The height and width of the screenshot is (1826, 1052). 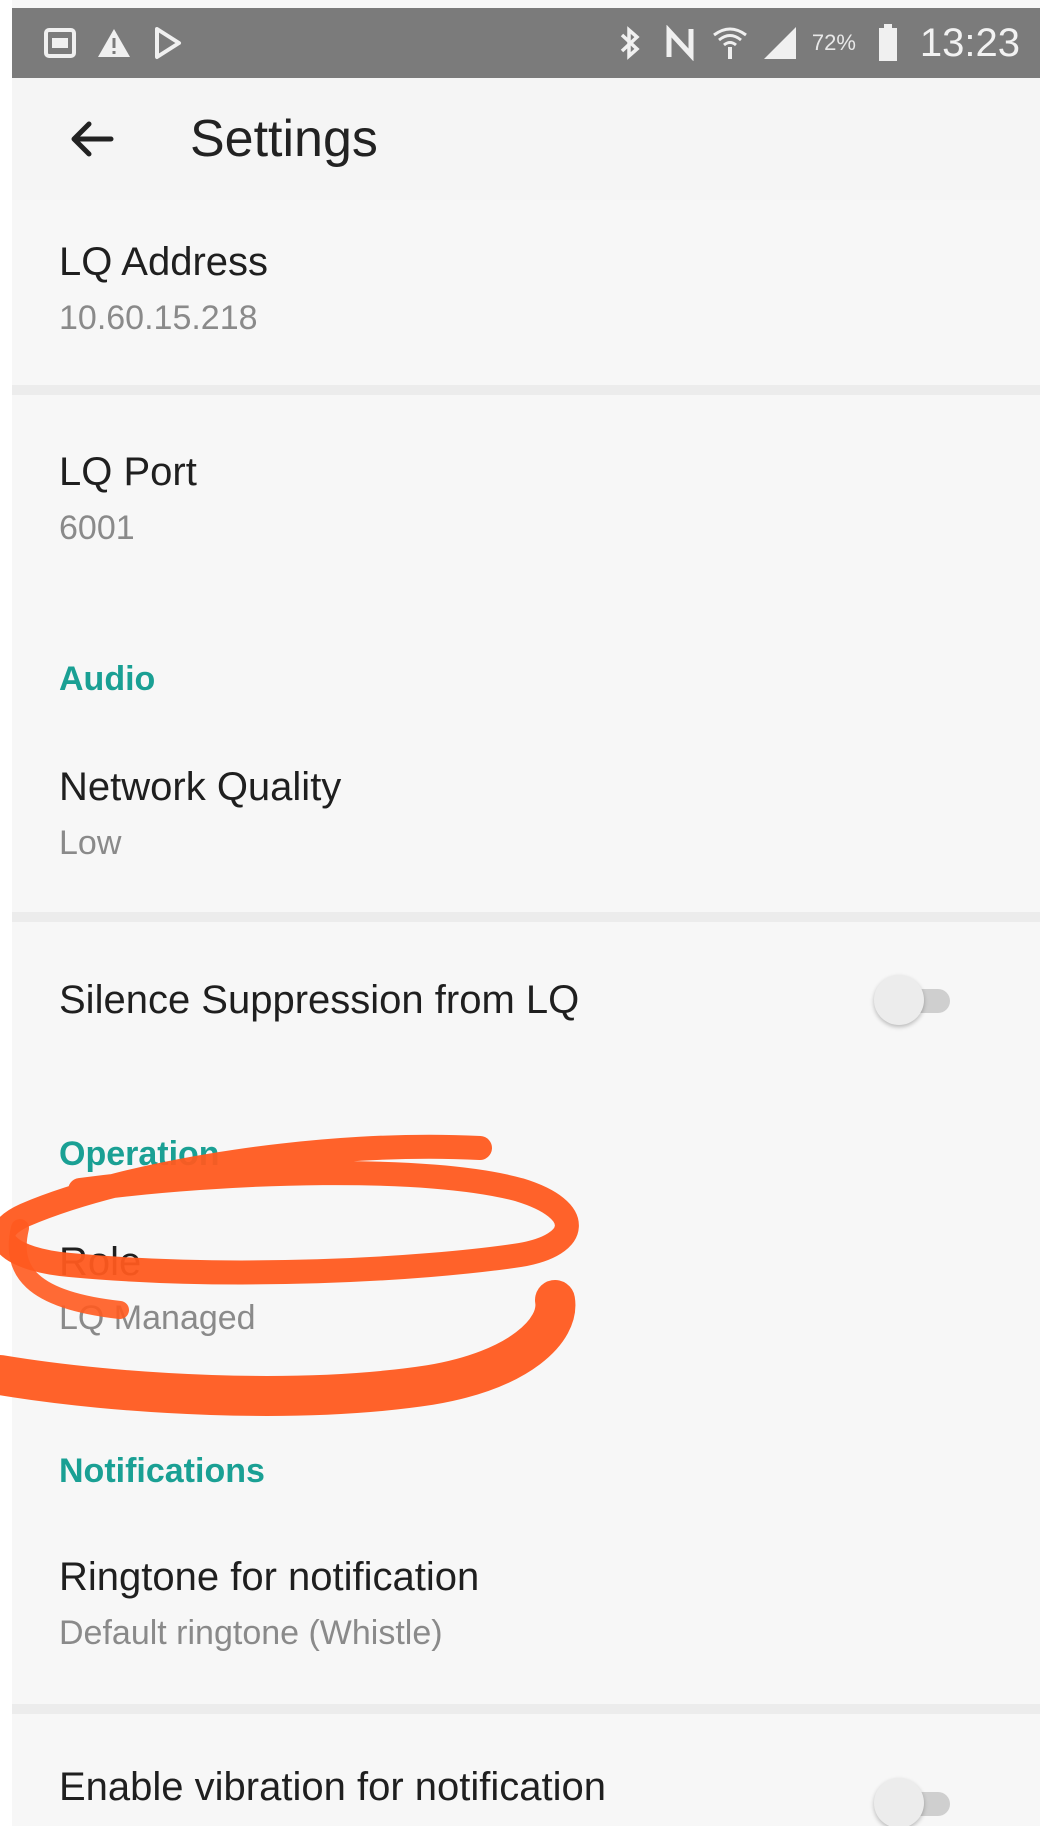 What do you see at coordinates (158, 318) in the screenshot?
I see `pref-summary: 10.60.15.218` at bounding box center [158, 318].